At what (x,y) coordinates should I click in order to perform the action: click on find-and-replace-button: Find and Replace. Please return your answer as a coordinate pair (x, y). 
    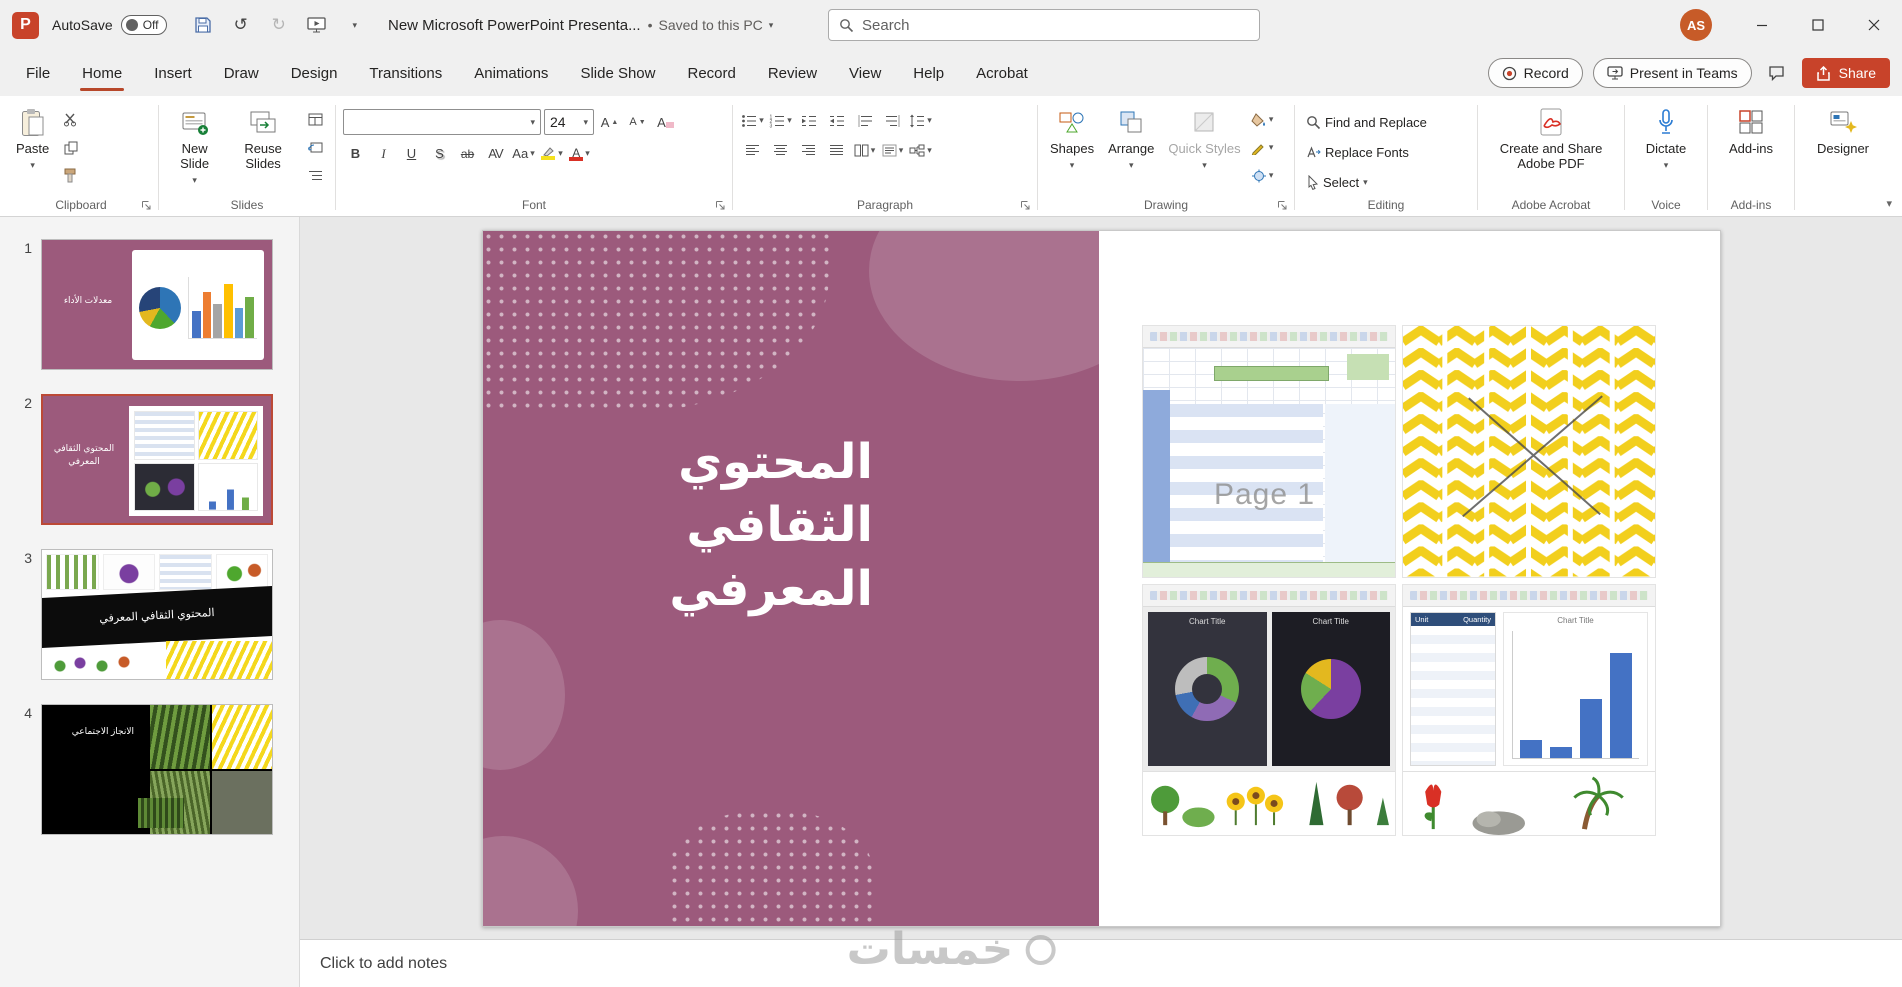
    Looking at the image, I should click on (1386, 122).